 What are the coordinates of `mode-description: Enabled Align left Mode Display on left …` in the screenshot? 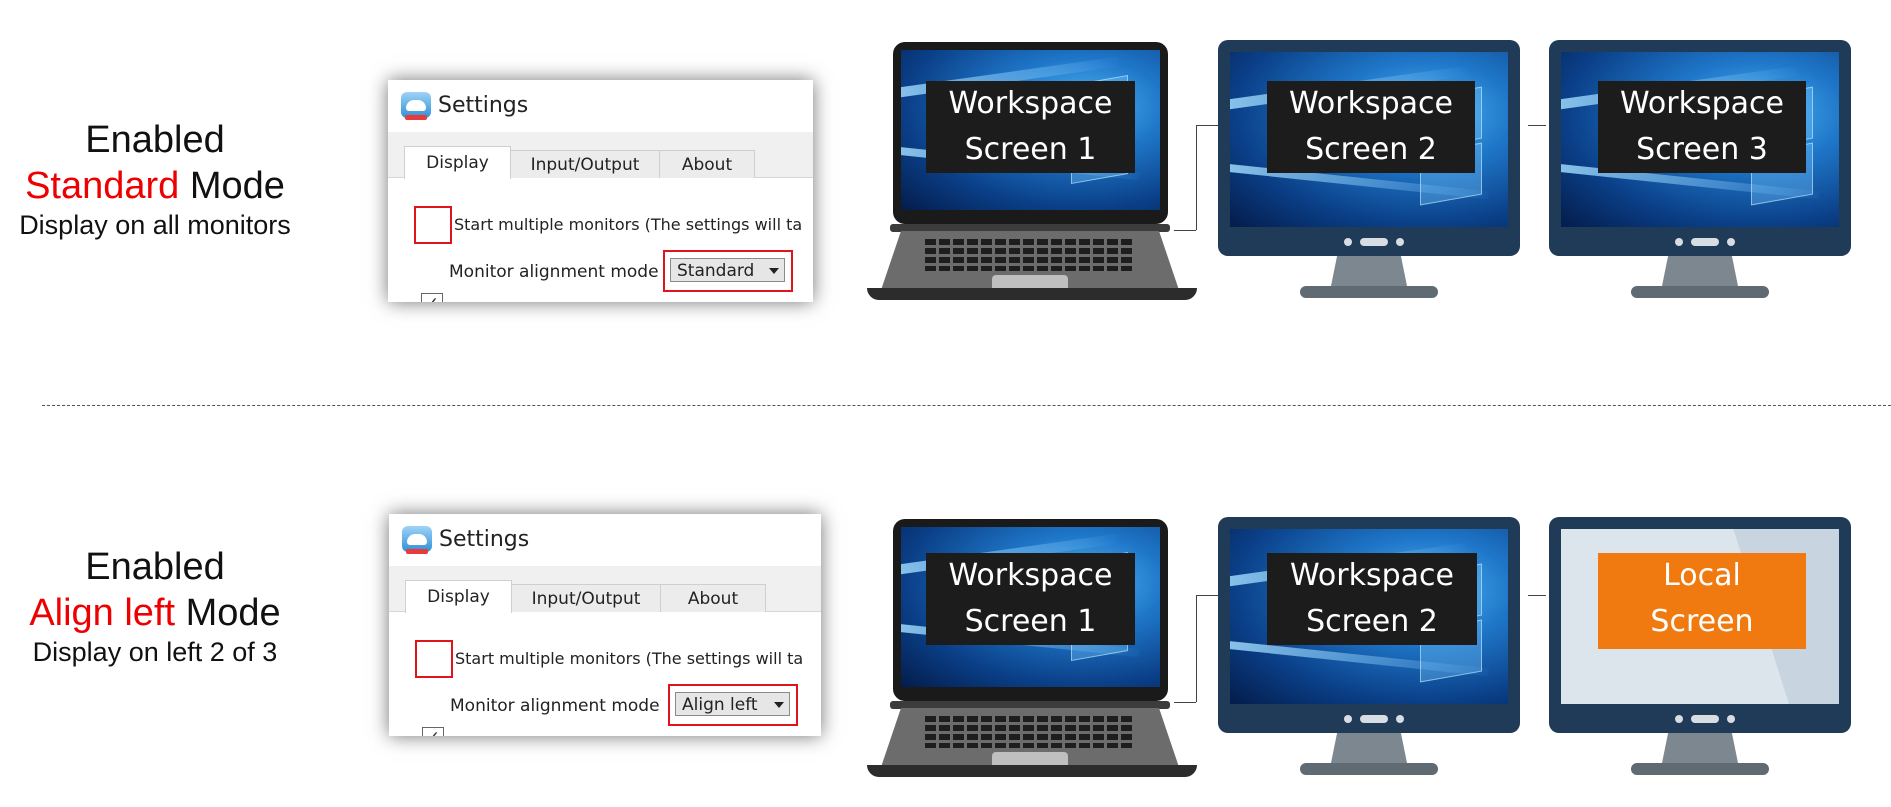 It's located at (155, 607).